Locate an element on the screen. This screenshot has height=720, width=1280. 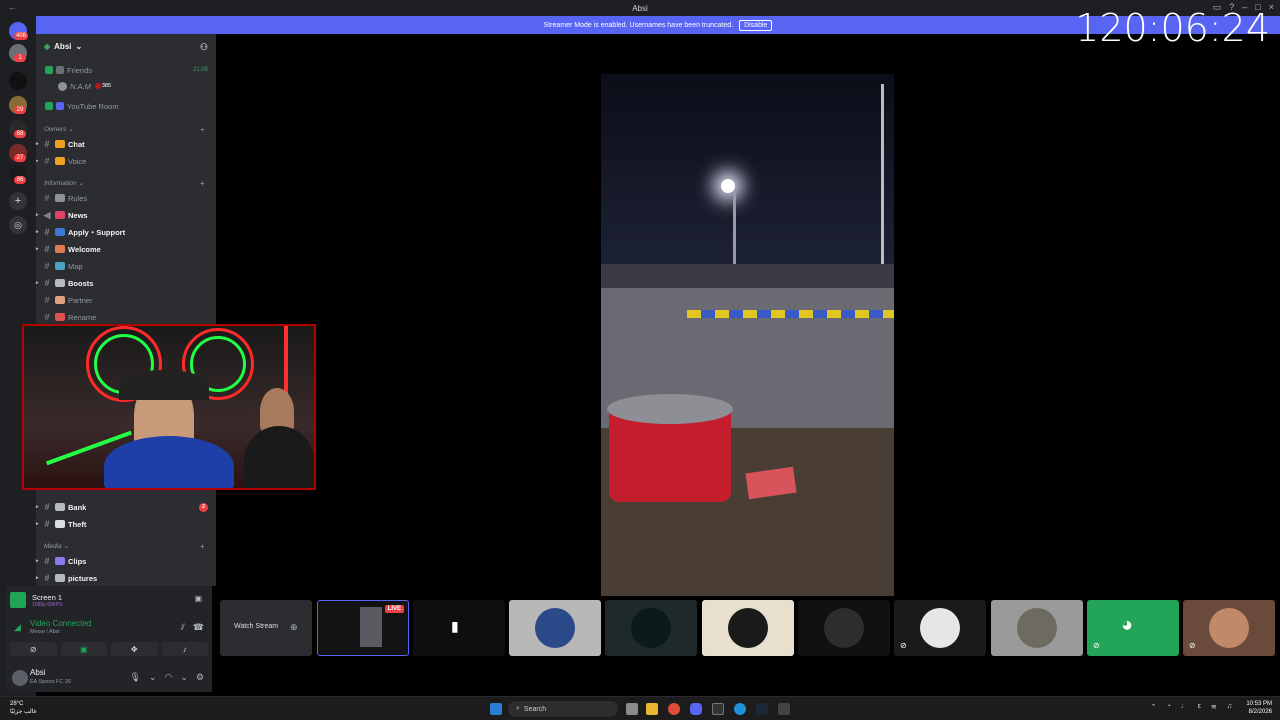
channel-partner: # Partner is located at coordinates (126, 300).